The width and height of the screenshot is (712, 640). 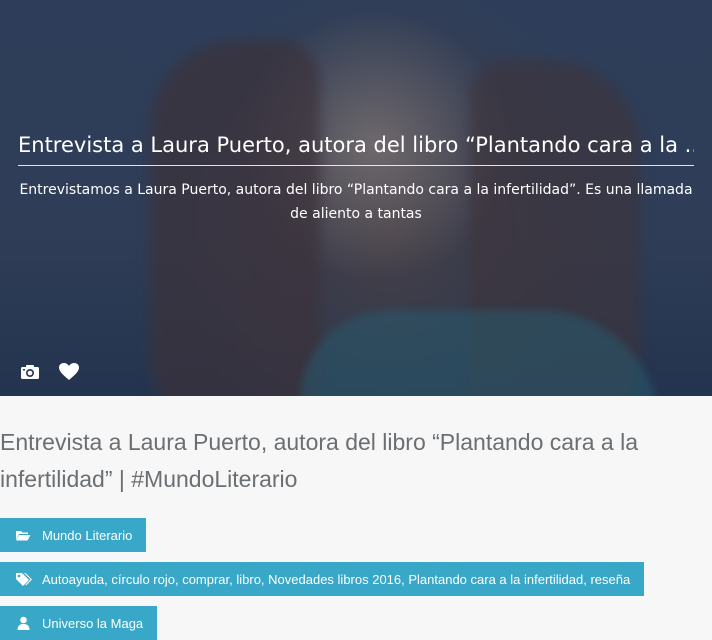 What do you see at coordinates (93, 623) in the screenshot?
I see `author-label: Universo la Maga` at bounding box center [93, 623].